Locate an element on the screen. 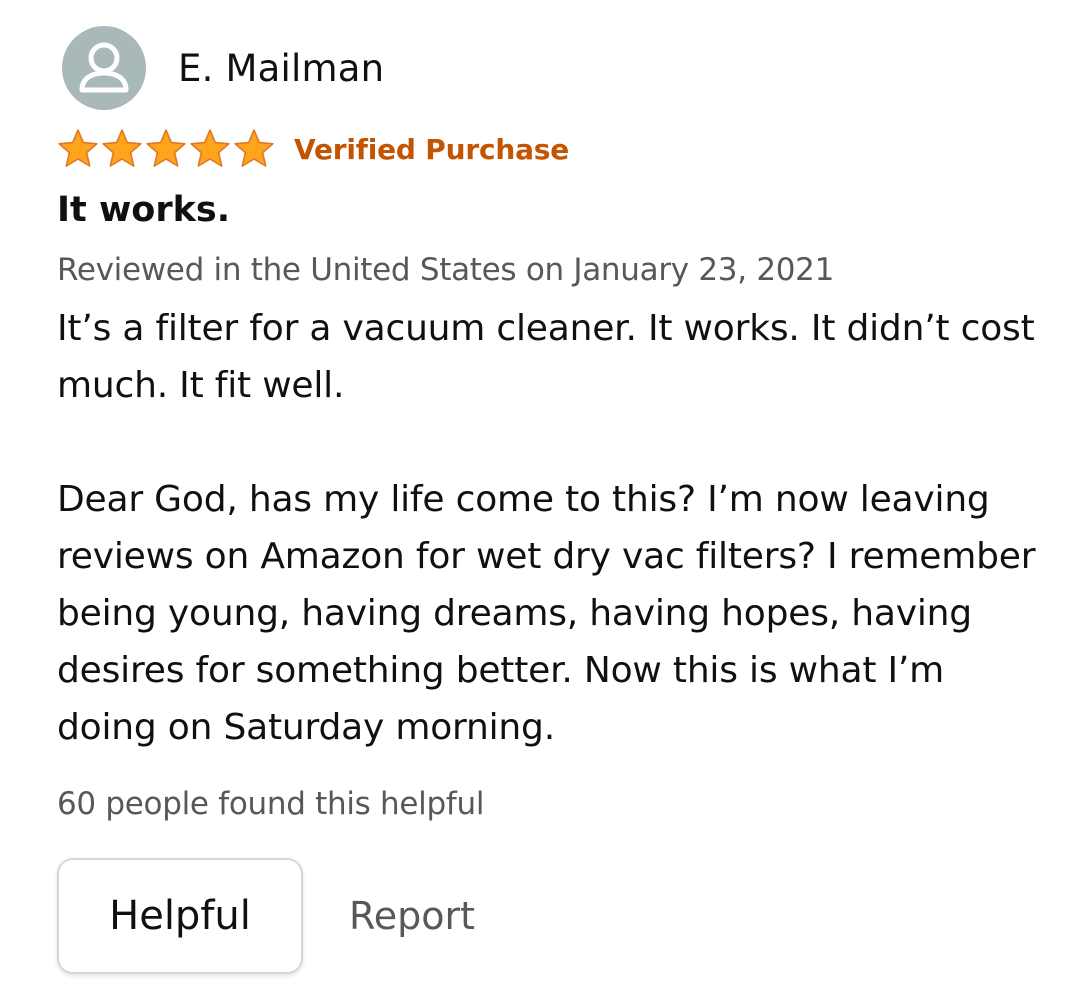 The width and height of the screenshot is (1080, 1006). star-rating is located at coordinates (166, 149).